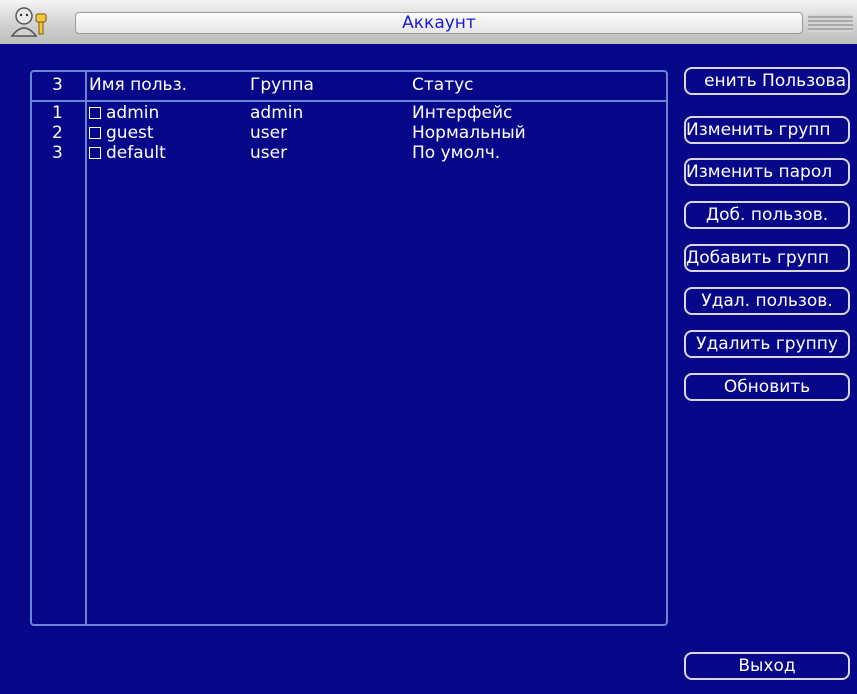  What do you see at coordinates (767, 130) in the screenshot?
I see `modify-group-button: Изменить групп` at bounding box center [767, 130].